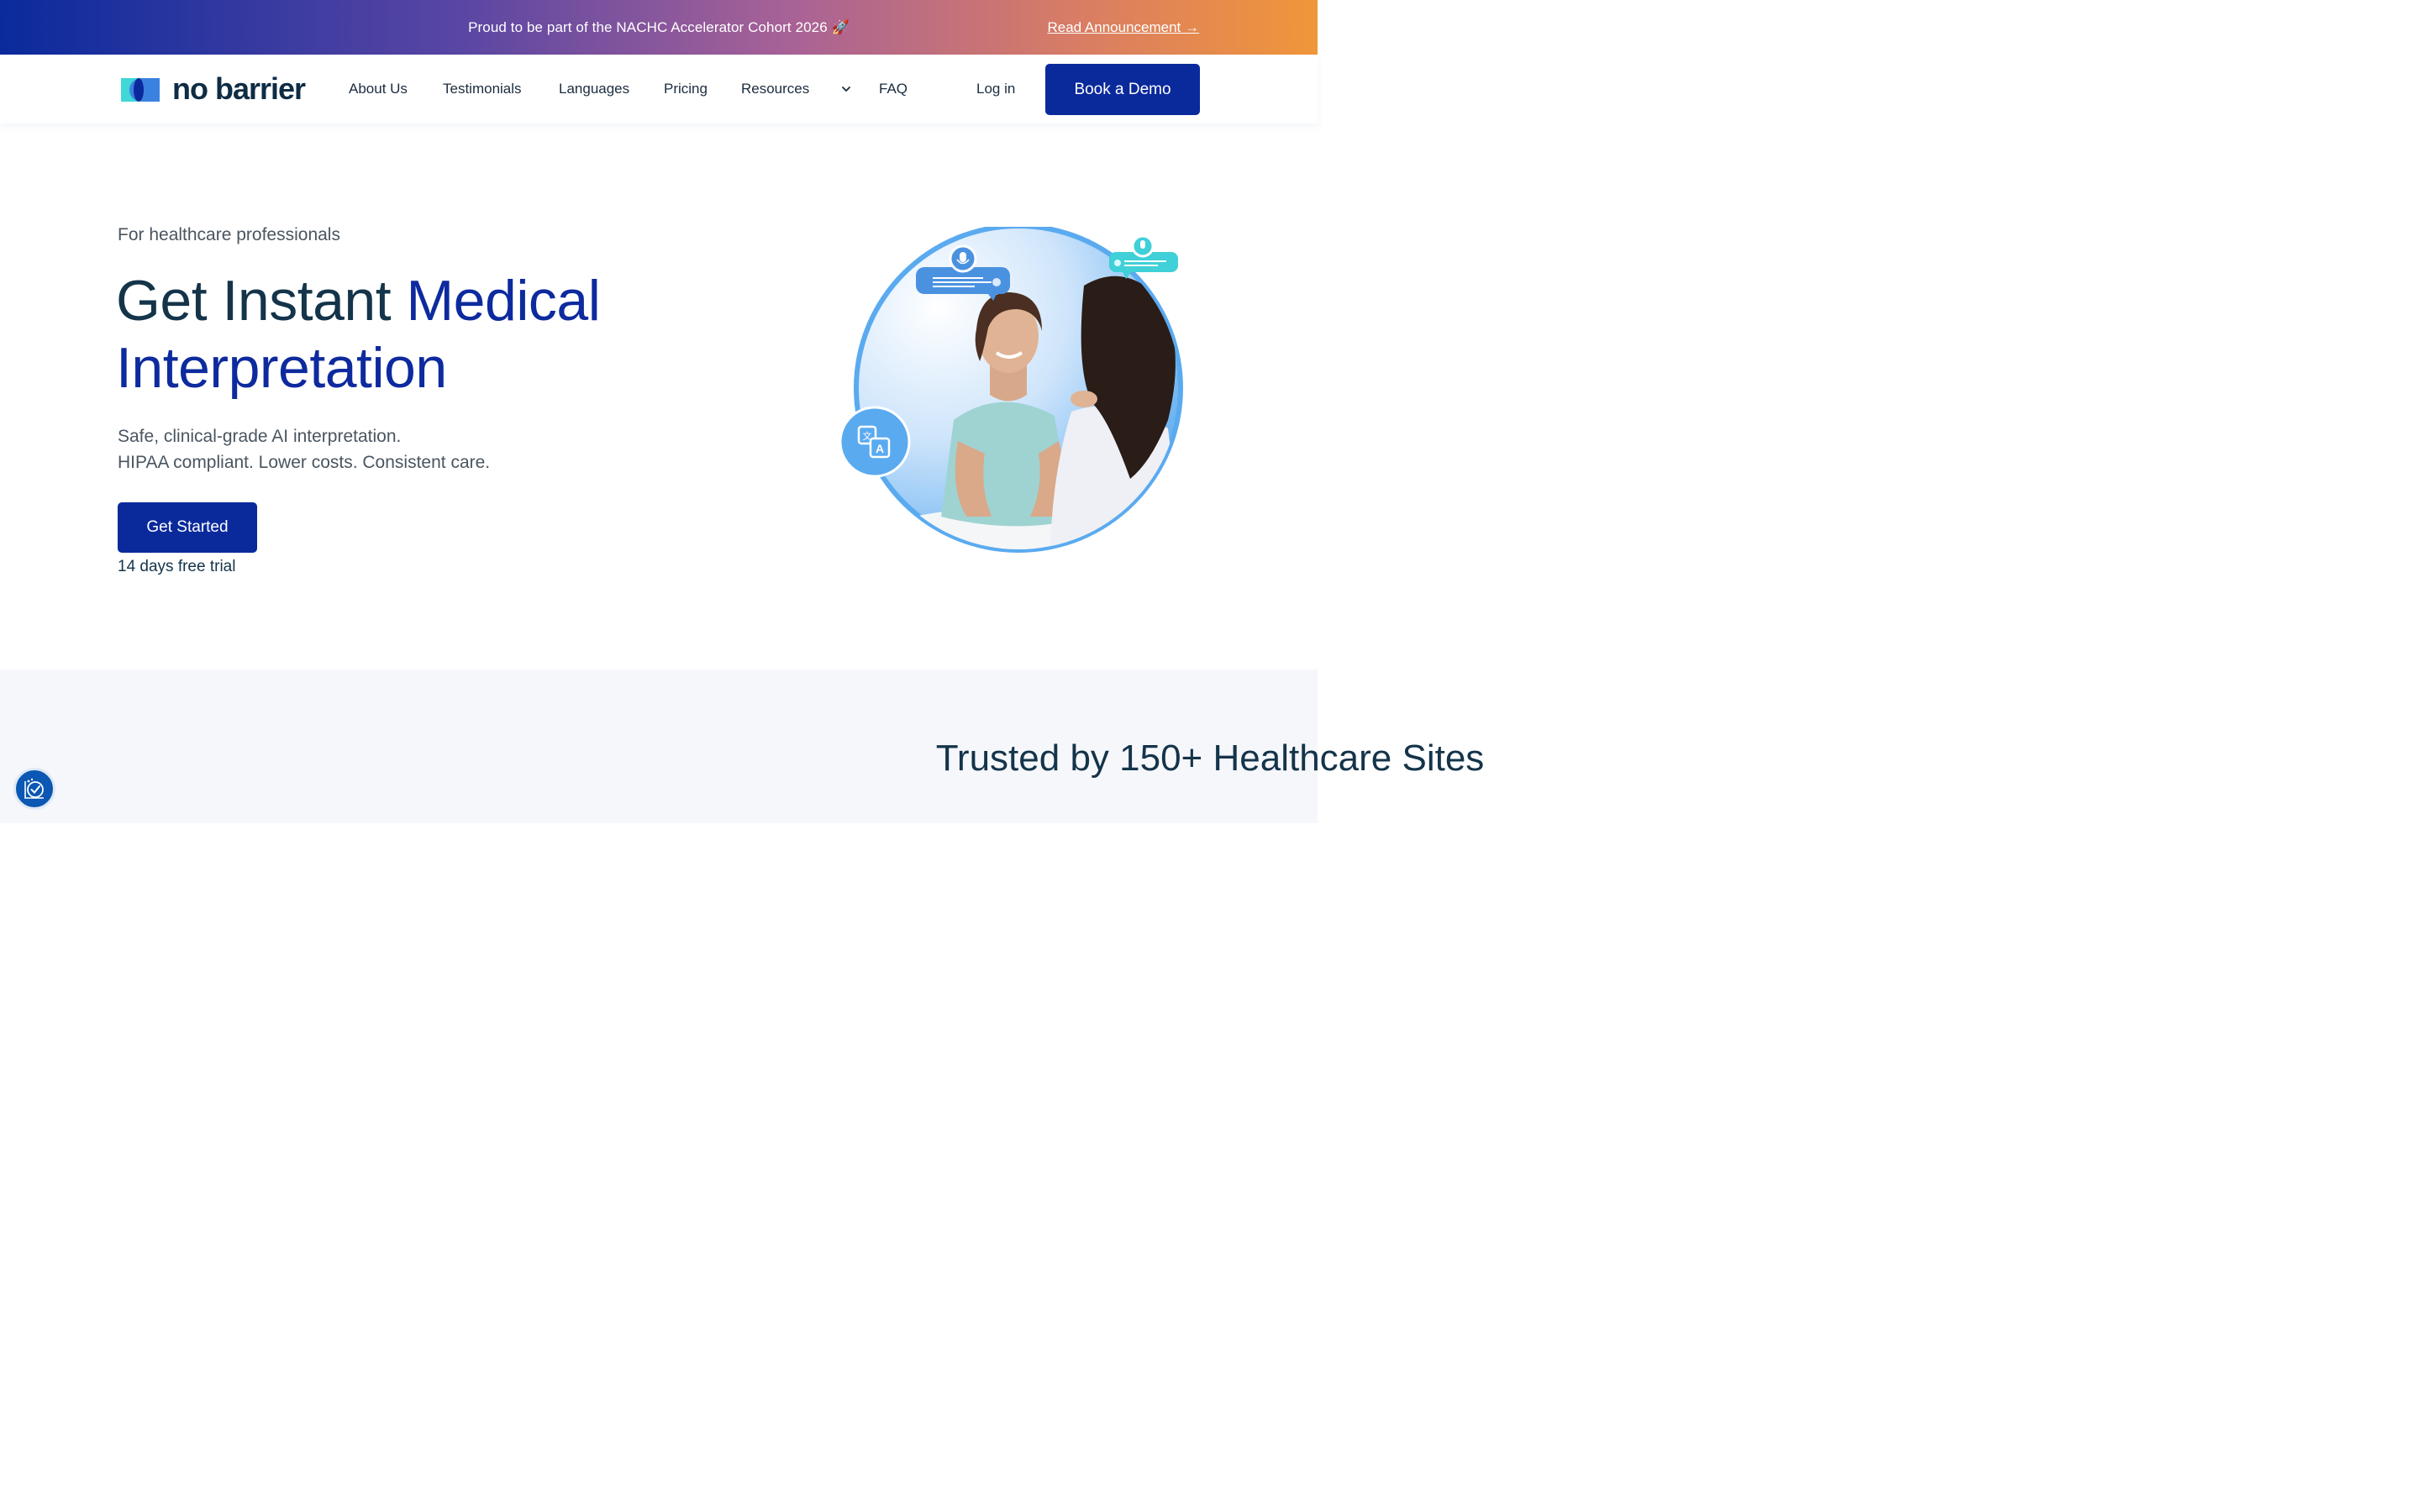 The image size is (2420, 1512). I want to click on hero-title-main: Get Instant, so click(261, 301).